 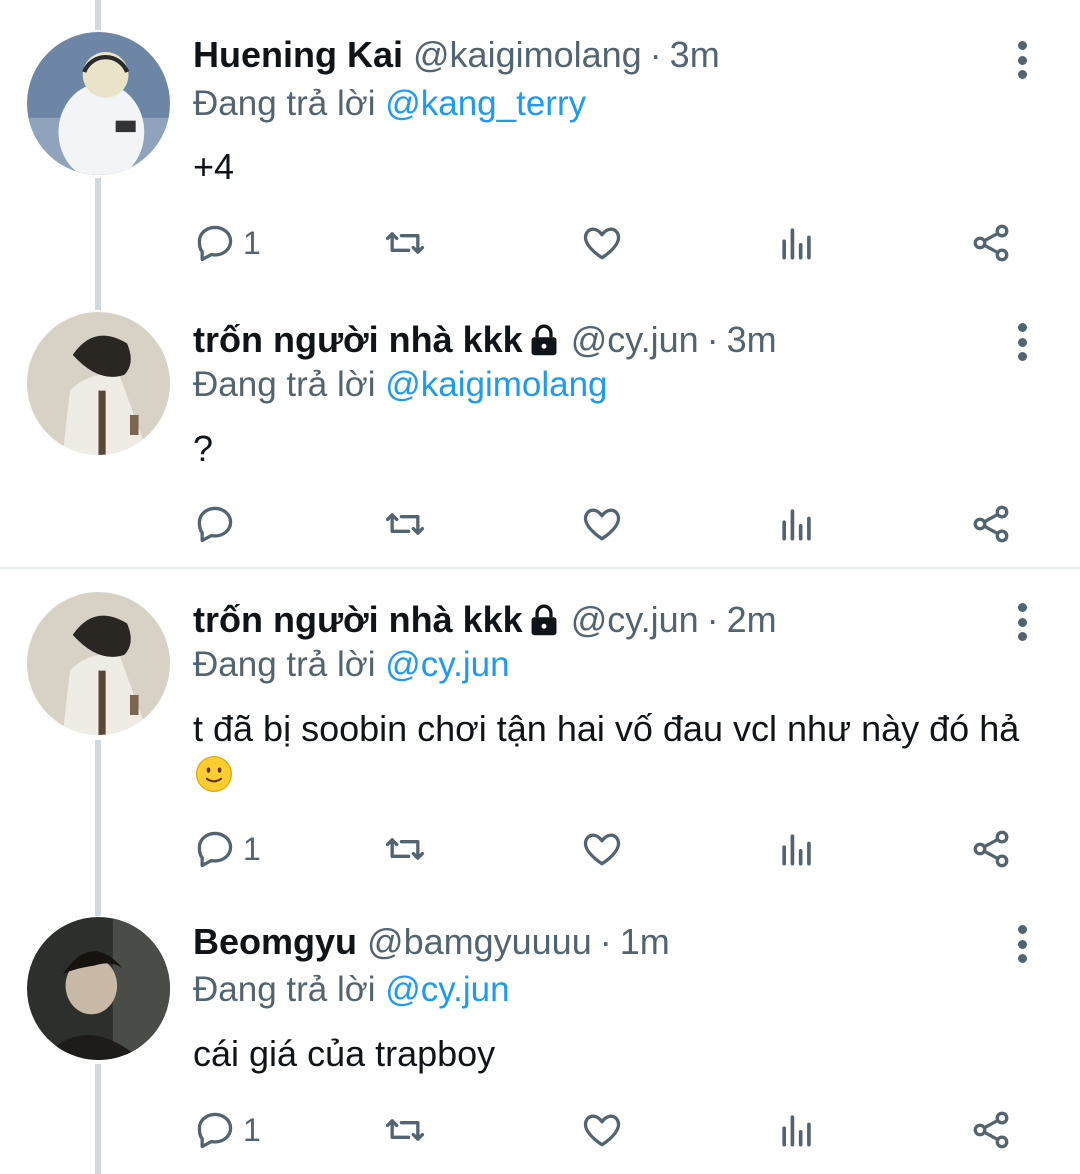 I want to click on replying-label: Đang trả lời, so click(x=284, y=989).